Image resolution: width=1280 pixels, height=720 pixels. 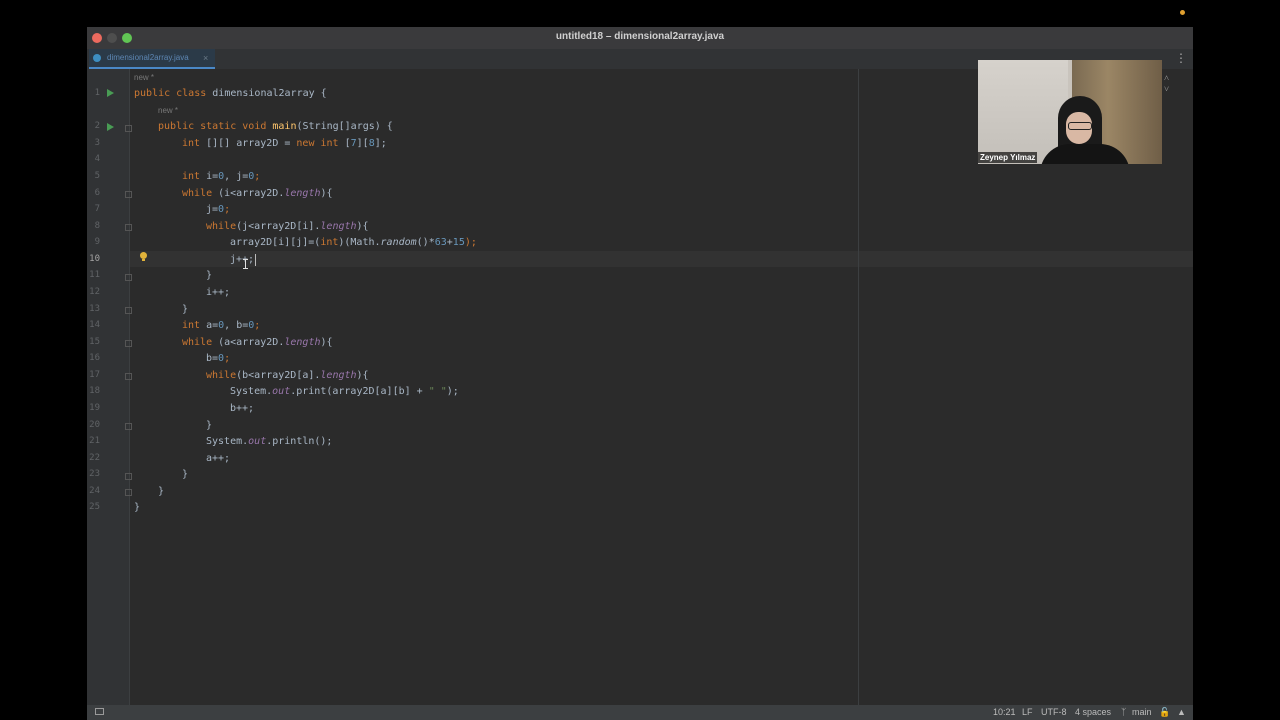 What do you see at coordinates (640, 712) in the screenshot?
I see `status-bar: 10:21 LF UTF-8 4 spaces ᛉ main 🔓 ▲` at bounding box center [640, 712].